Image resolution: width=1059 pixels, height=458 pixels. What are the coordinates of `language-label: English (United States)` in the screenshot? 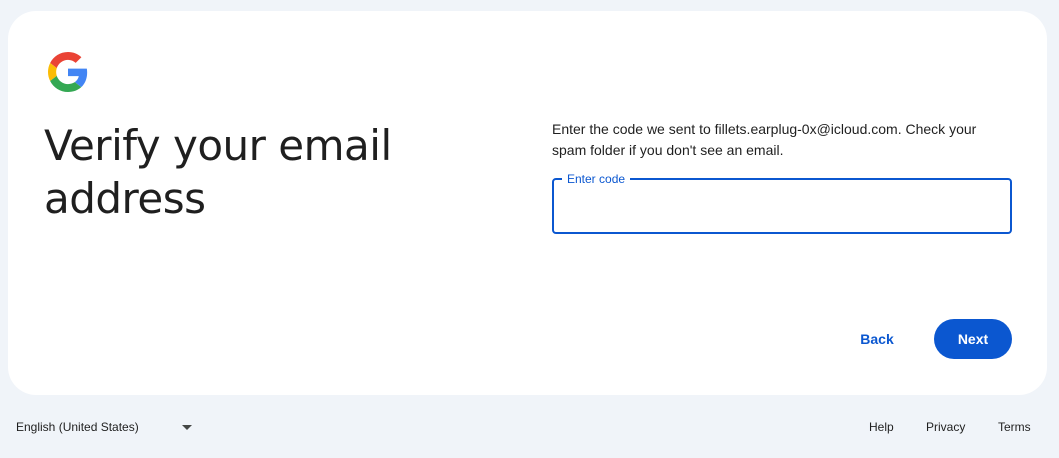 It's located at (77, 427).